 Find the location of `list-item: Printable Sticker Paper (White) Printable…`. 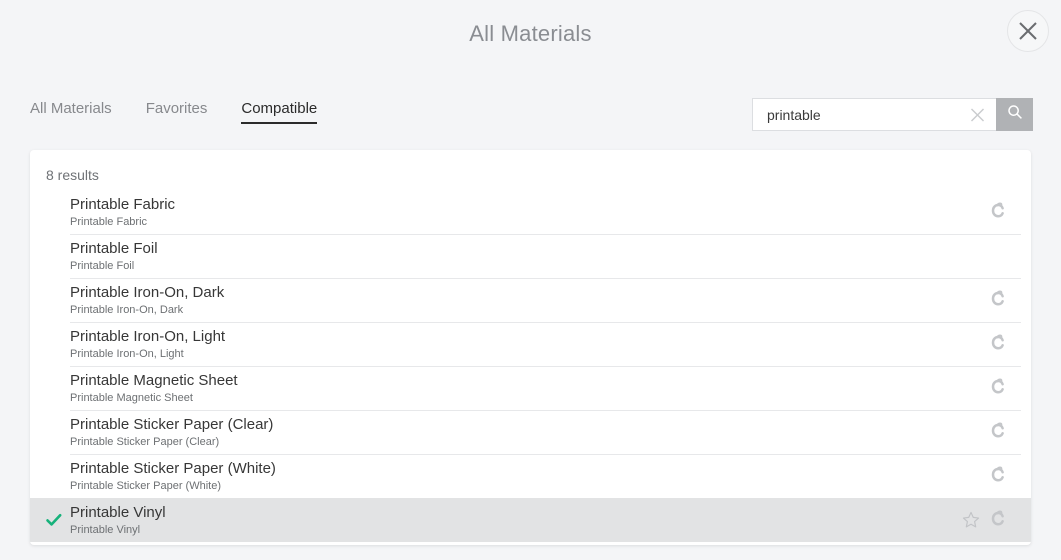

list-item: Printable Sticker Paper (White) Printable… is located at coordinates (530, 476).